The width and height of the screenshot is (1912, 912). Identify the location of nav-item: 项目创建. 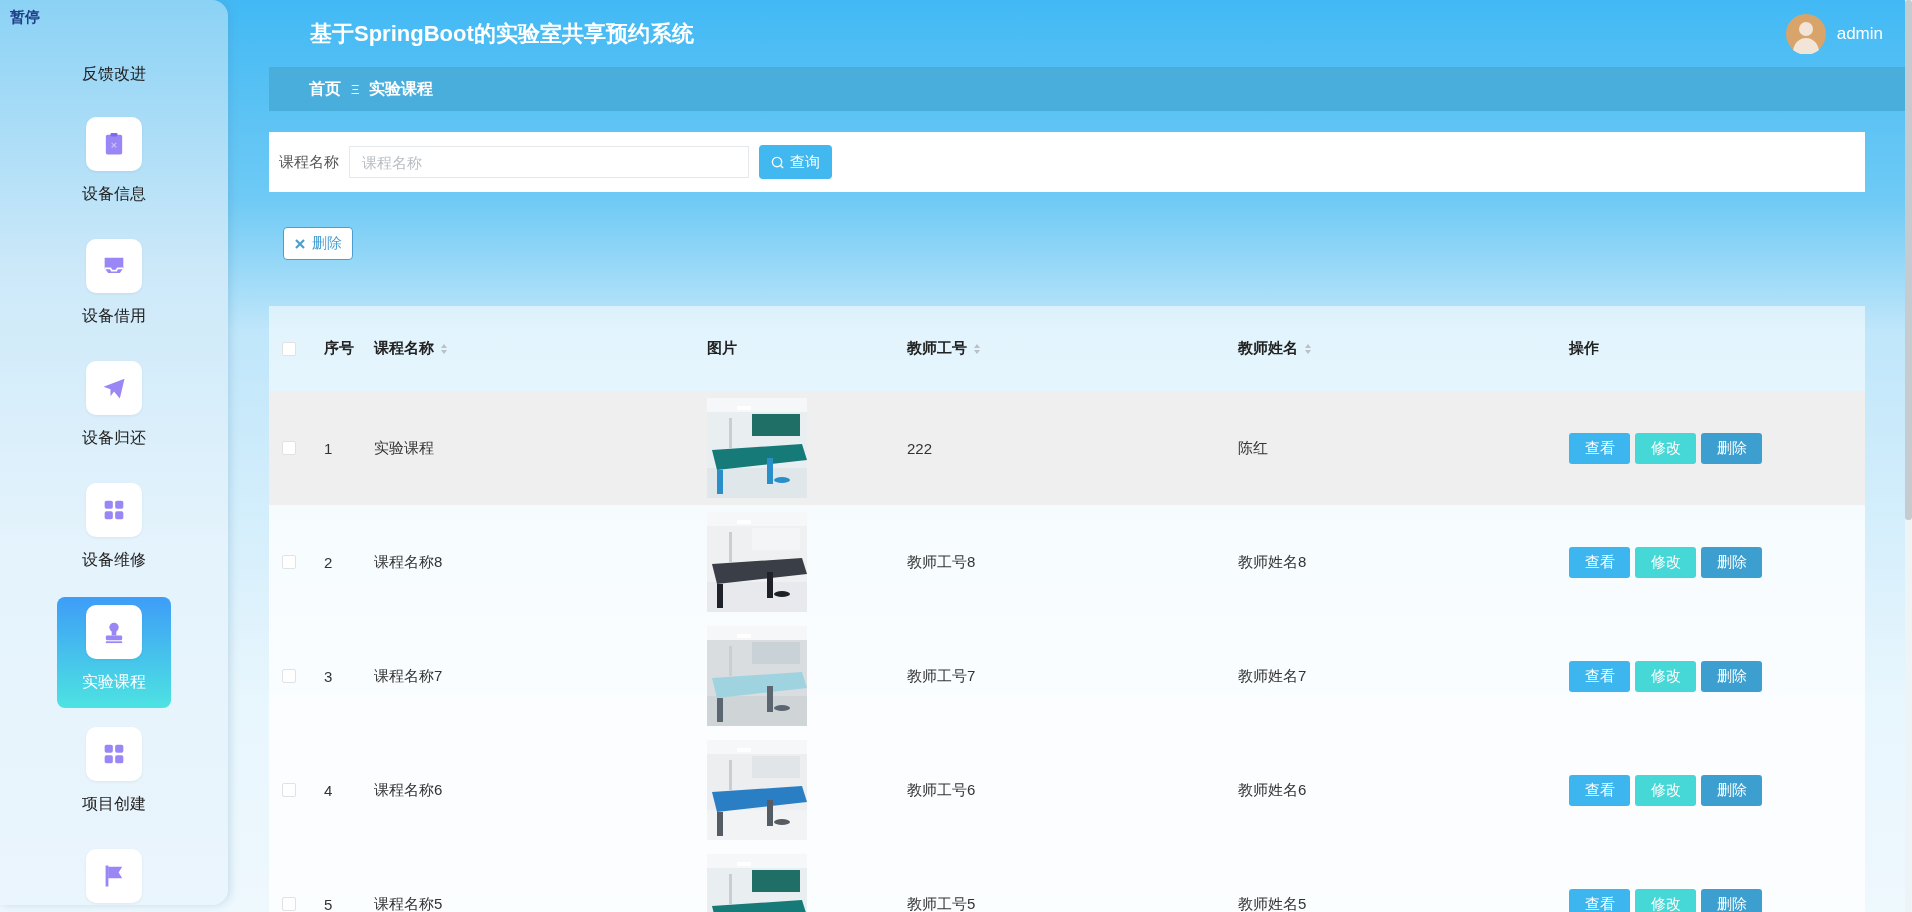
(114, 774).